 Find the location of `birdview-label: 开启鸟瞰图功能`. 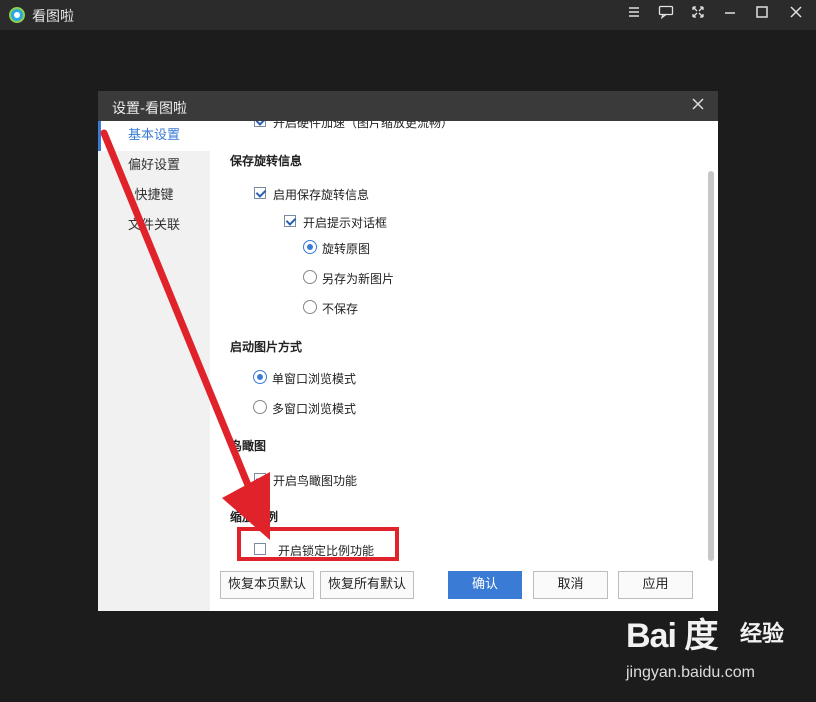

birdview-label: 开启鸟瞰图功能 is located at coordinates (315, 481).